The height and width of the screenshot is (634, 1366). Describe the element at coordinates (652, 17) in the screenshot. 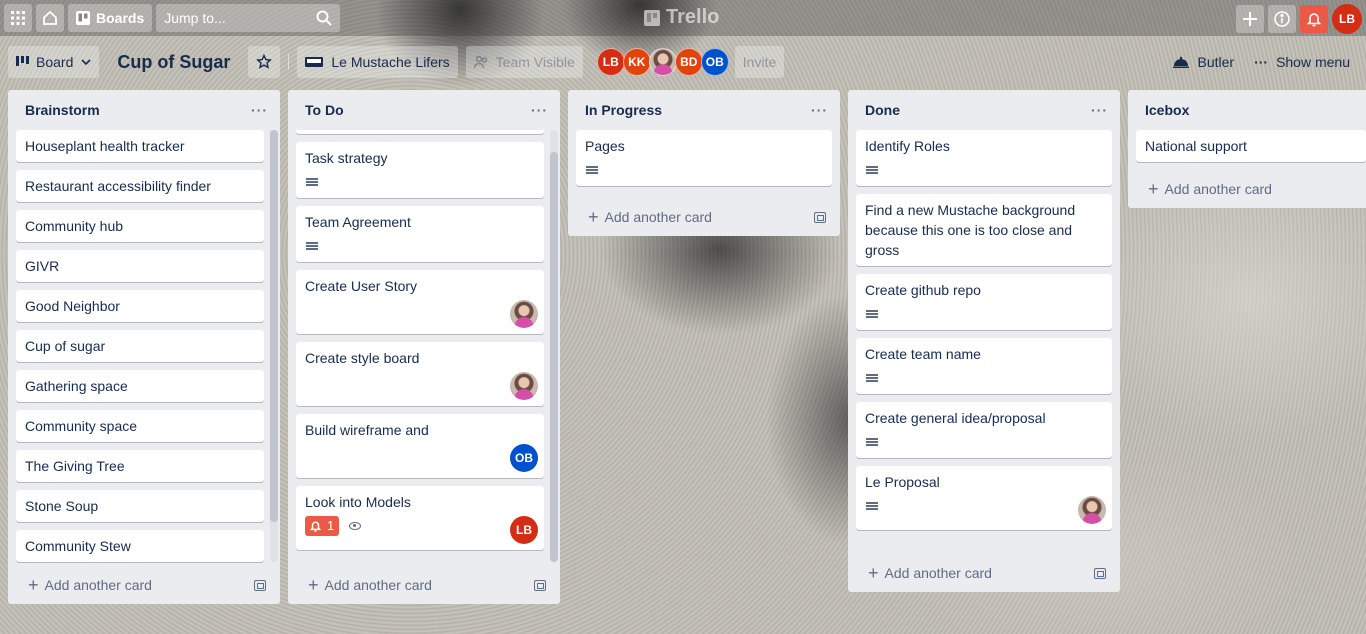

I see `trello-logo-icon` at that location.